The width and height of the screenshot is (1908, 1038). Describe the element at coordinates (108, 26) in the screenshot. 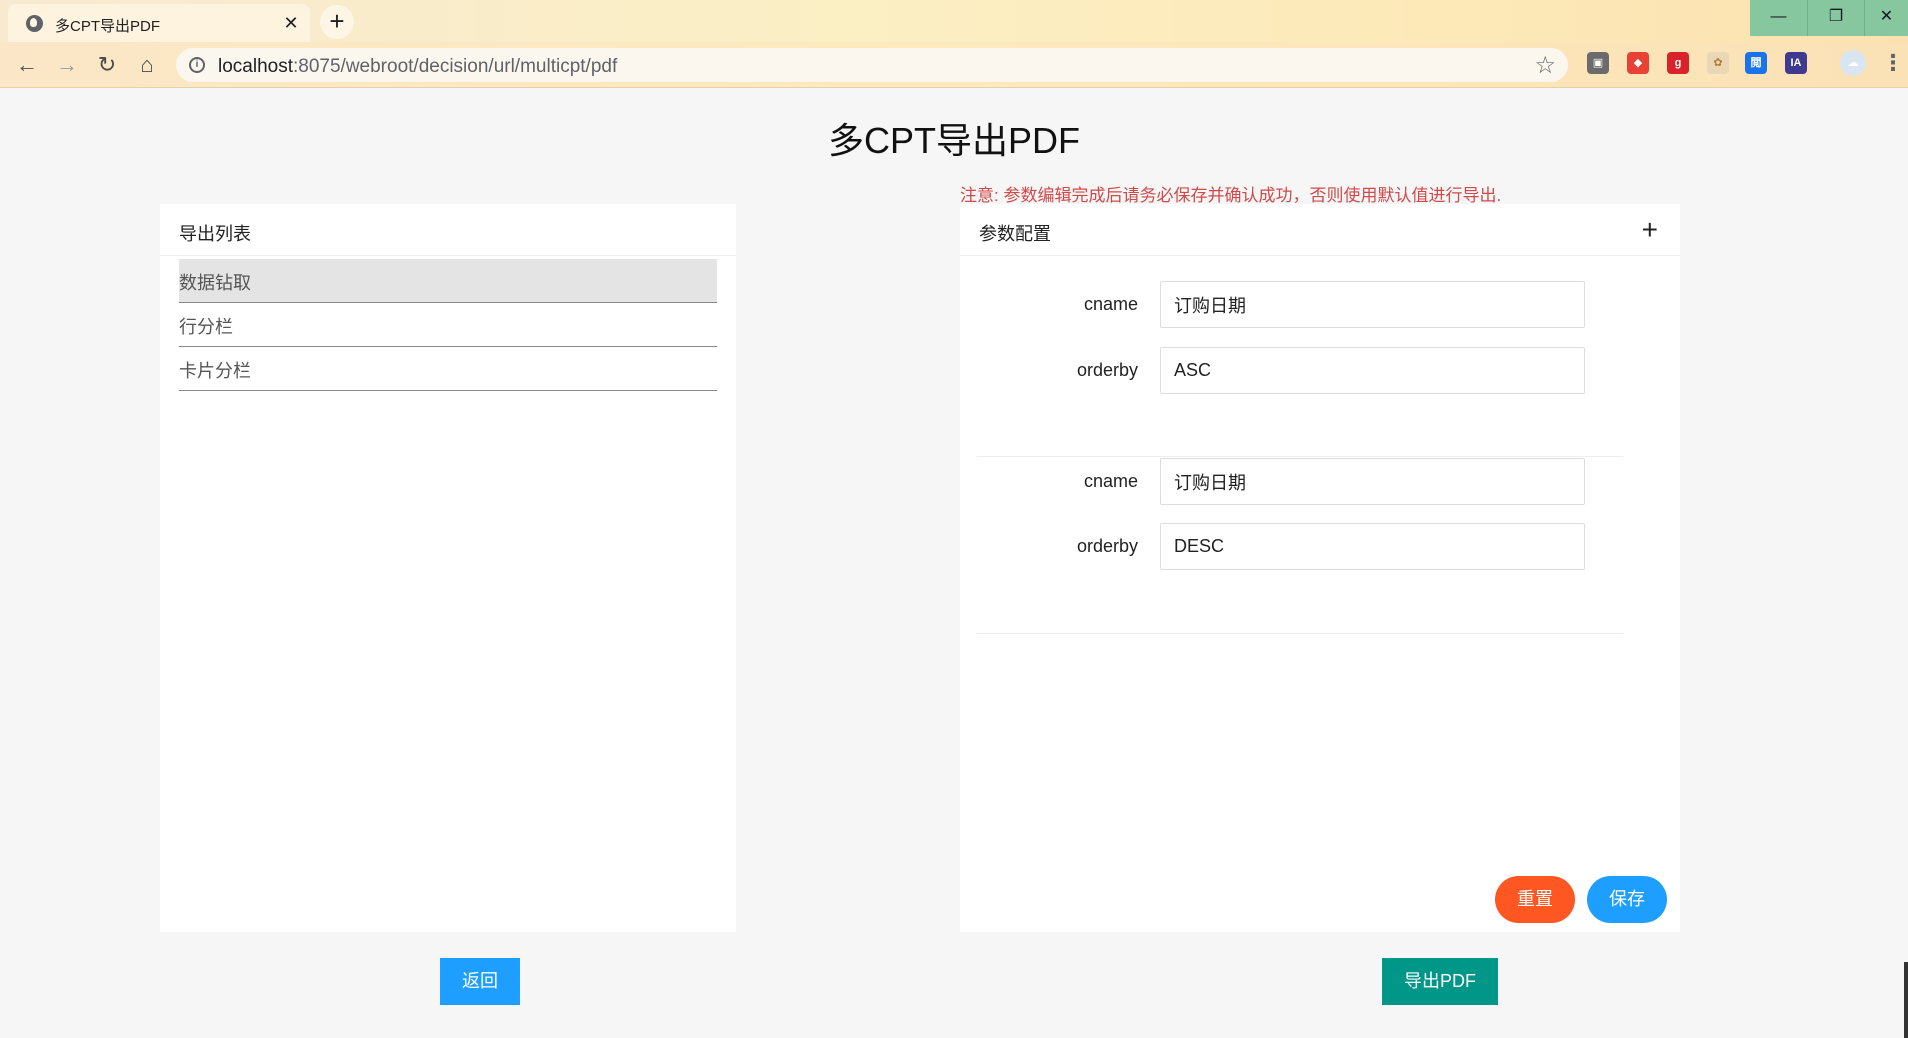

I see `tab-title: 多CPT导出PDF` at that location.